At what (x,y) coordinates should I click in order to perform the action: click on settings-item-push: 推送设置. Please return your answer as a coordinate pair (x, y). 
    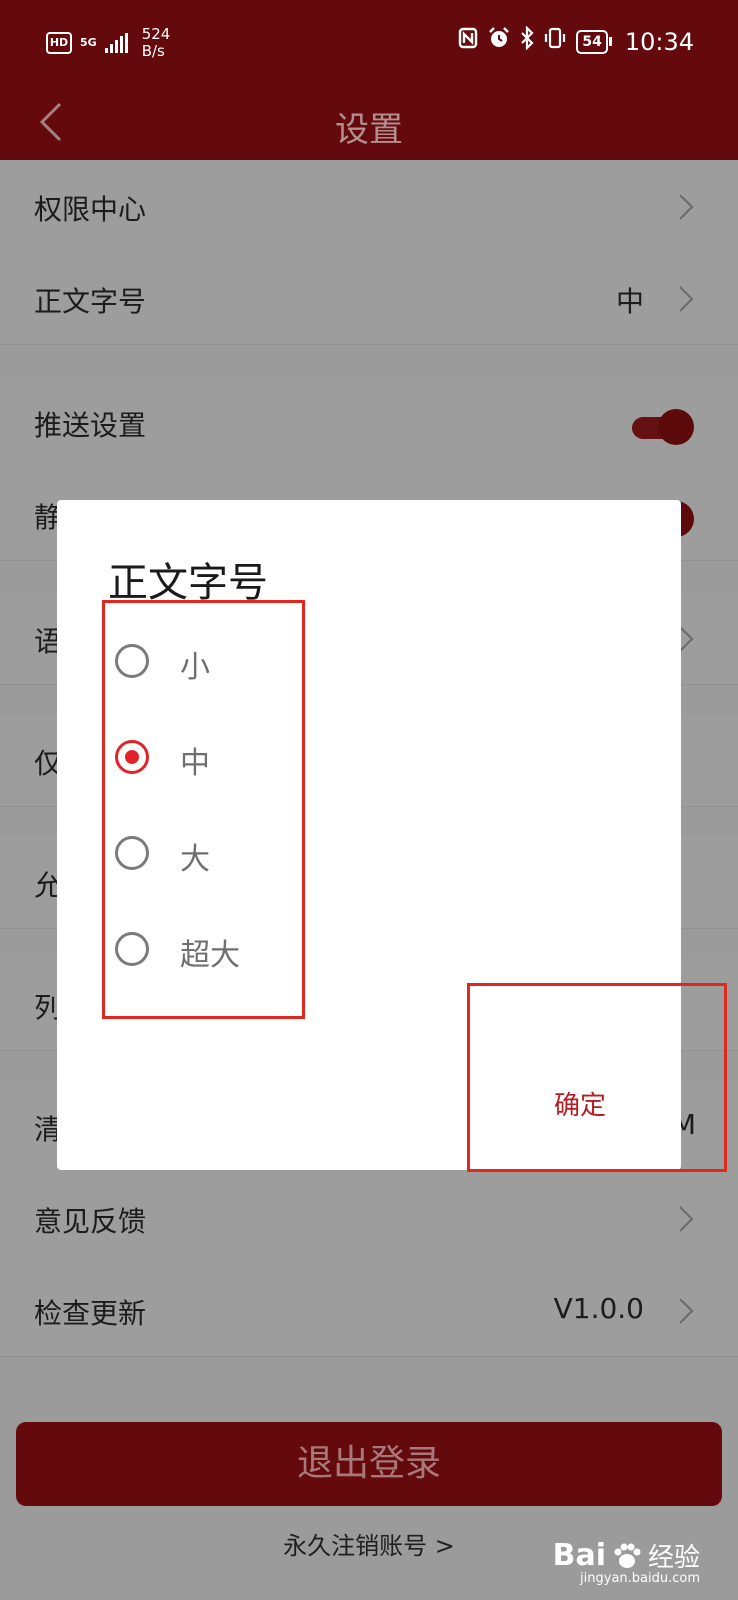
    Looking at the image, I should click on (369, 422).